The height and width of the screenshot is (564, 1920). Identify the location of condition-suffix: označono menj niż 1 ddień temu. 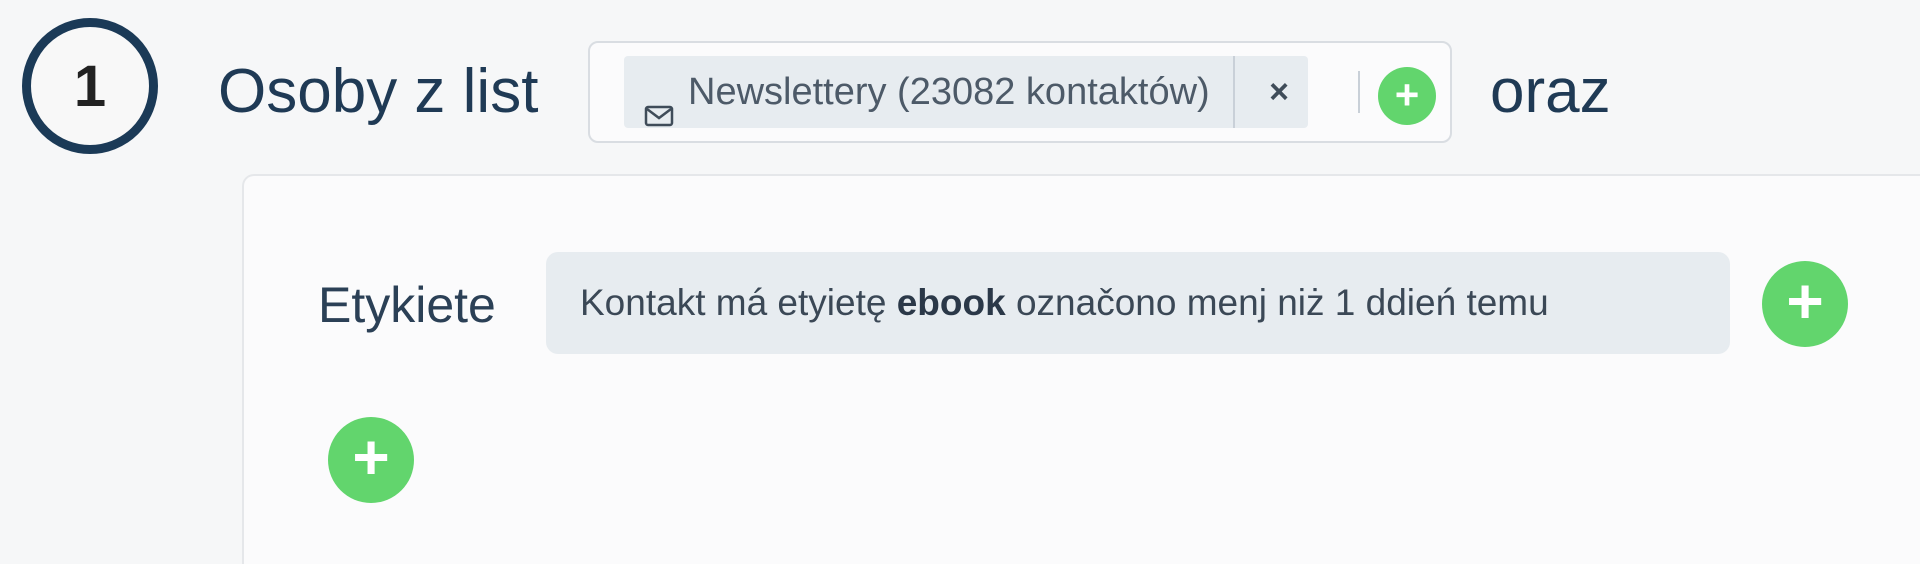
(1277, 302).